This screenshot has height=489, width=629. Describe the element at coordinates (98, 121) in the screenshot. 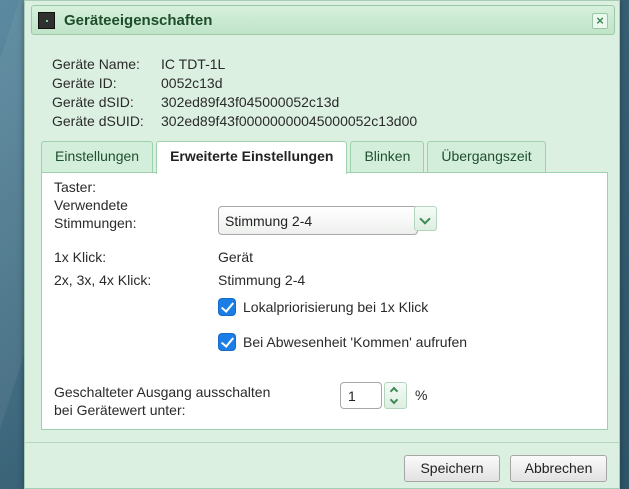

I see `device-dsuid-label: Geräte dSUID:` at that location.